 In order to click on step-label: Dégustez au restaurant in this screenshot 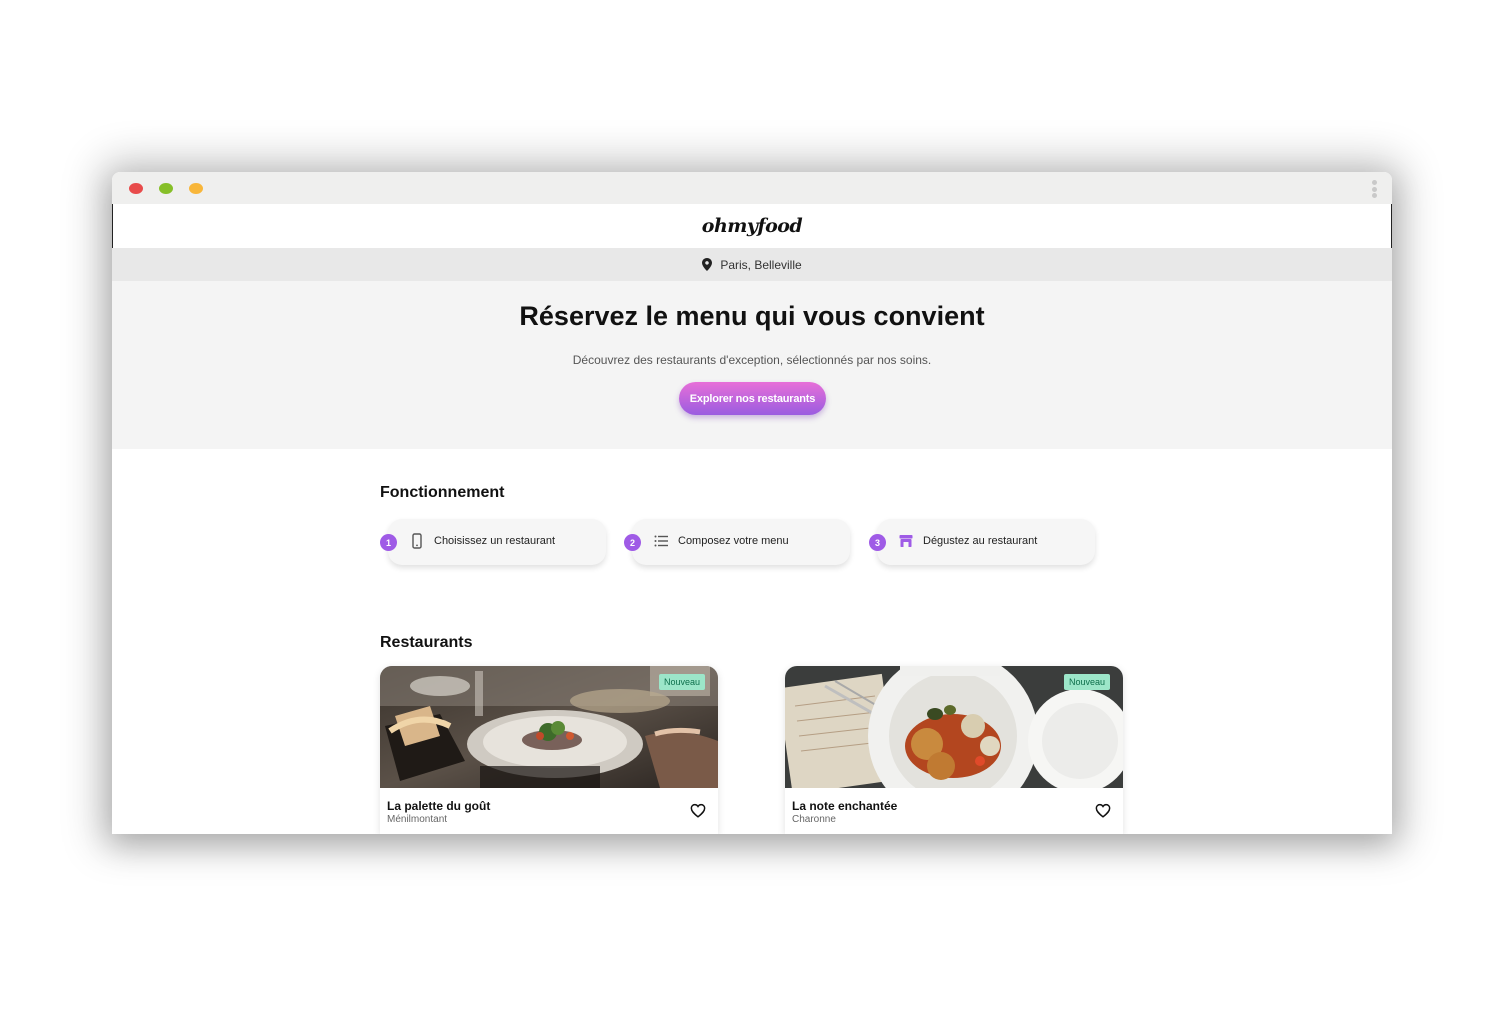, I will do `click(980, 541)`.